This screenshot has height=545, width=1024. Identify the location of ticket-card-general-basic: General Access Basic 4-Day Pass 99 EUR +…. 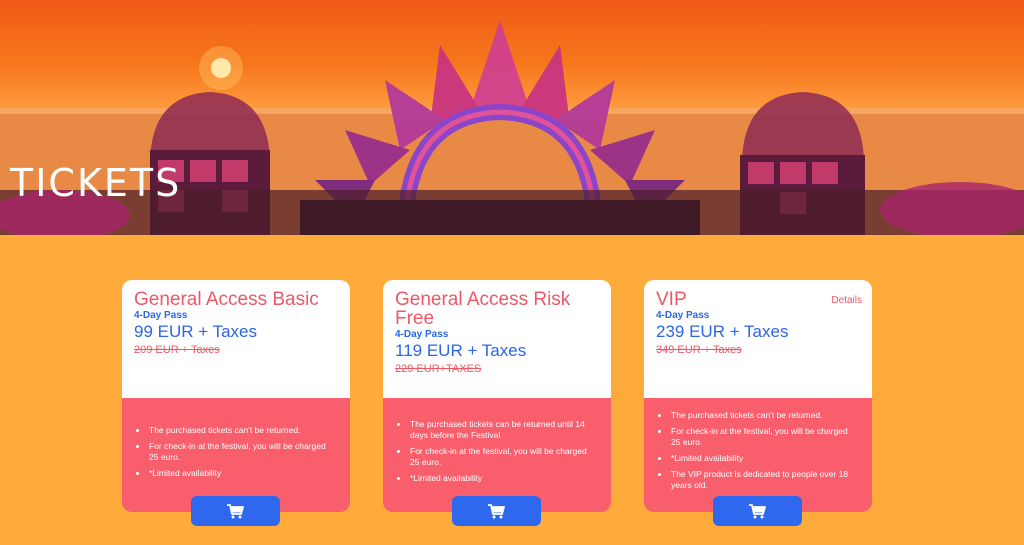
(236, 403).